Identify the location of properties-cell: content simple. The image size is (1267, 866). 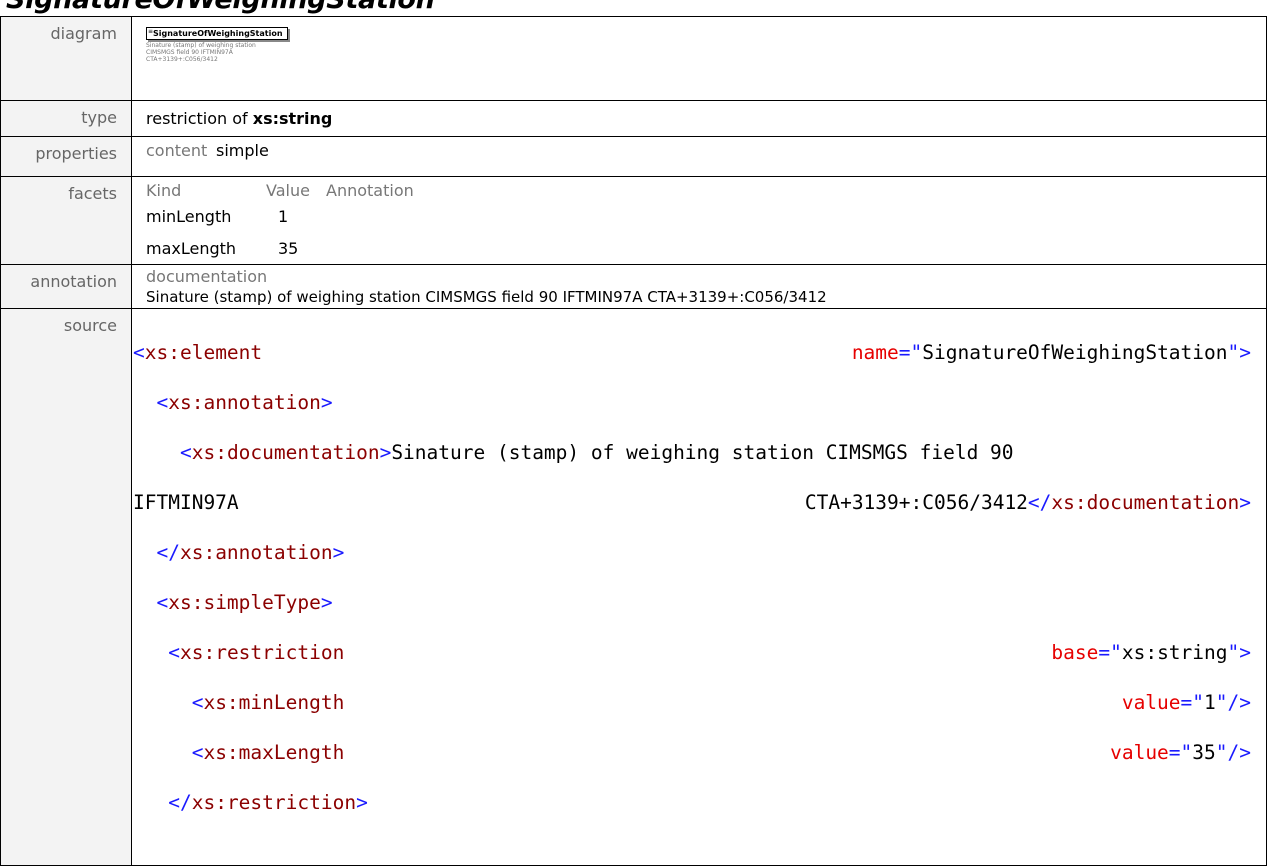
(699, 156).